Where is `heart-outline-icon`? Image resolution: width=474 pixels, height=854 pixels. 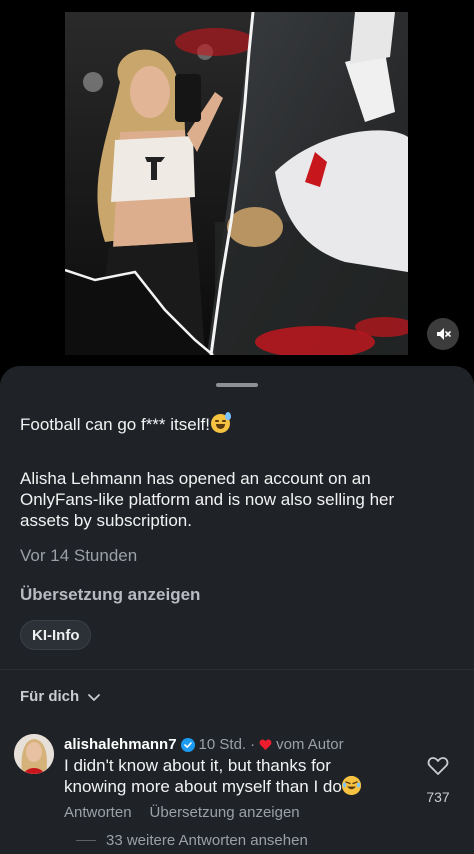
heart-outline-icon is located at coordinates (438, 766).